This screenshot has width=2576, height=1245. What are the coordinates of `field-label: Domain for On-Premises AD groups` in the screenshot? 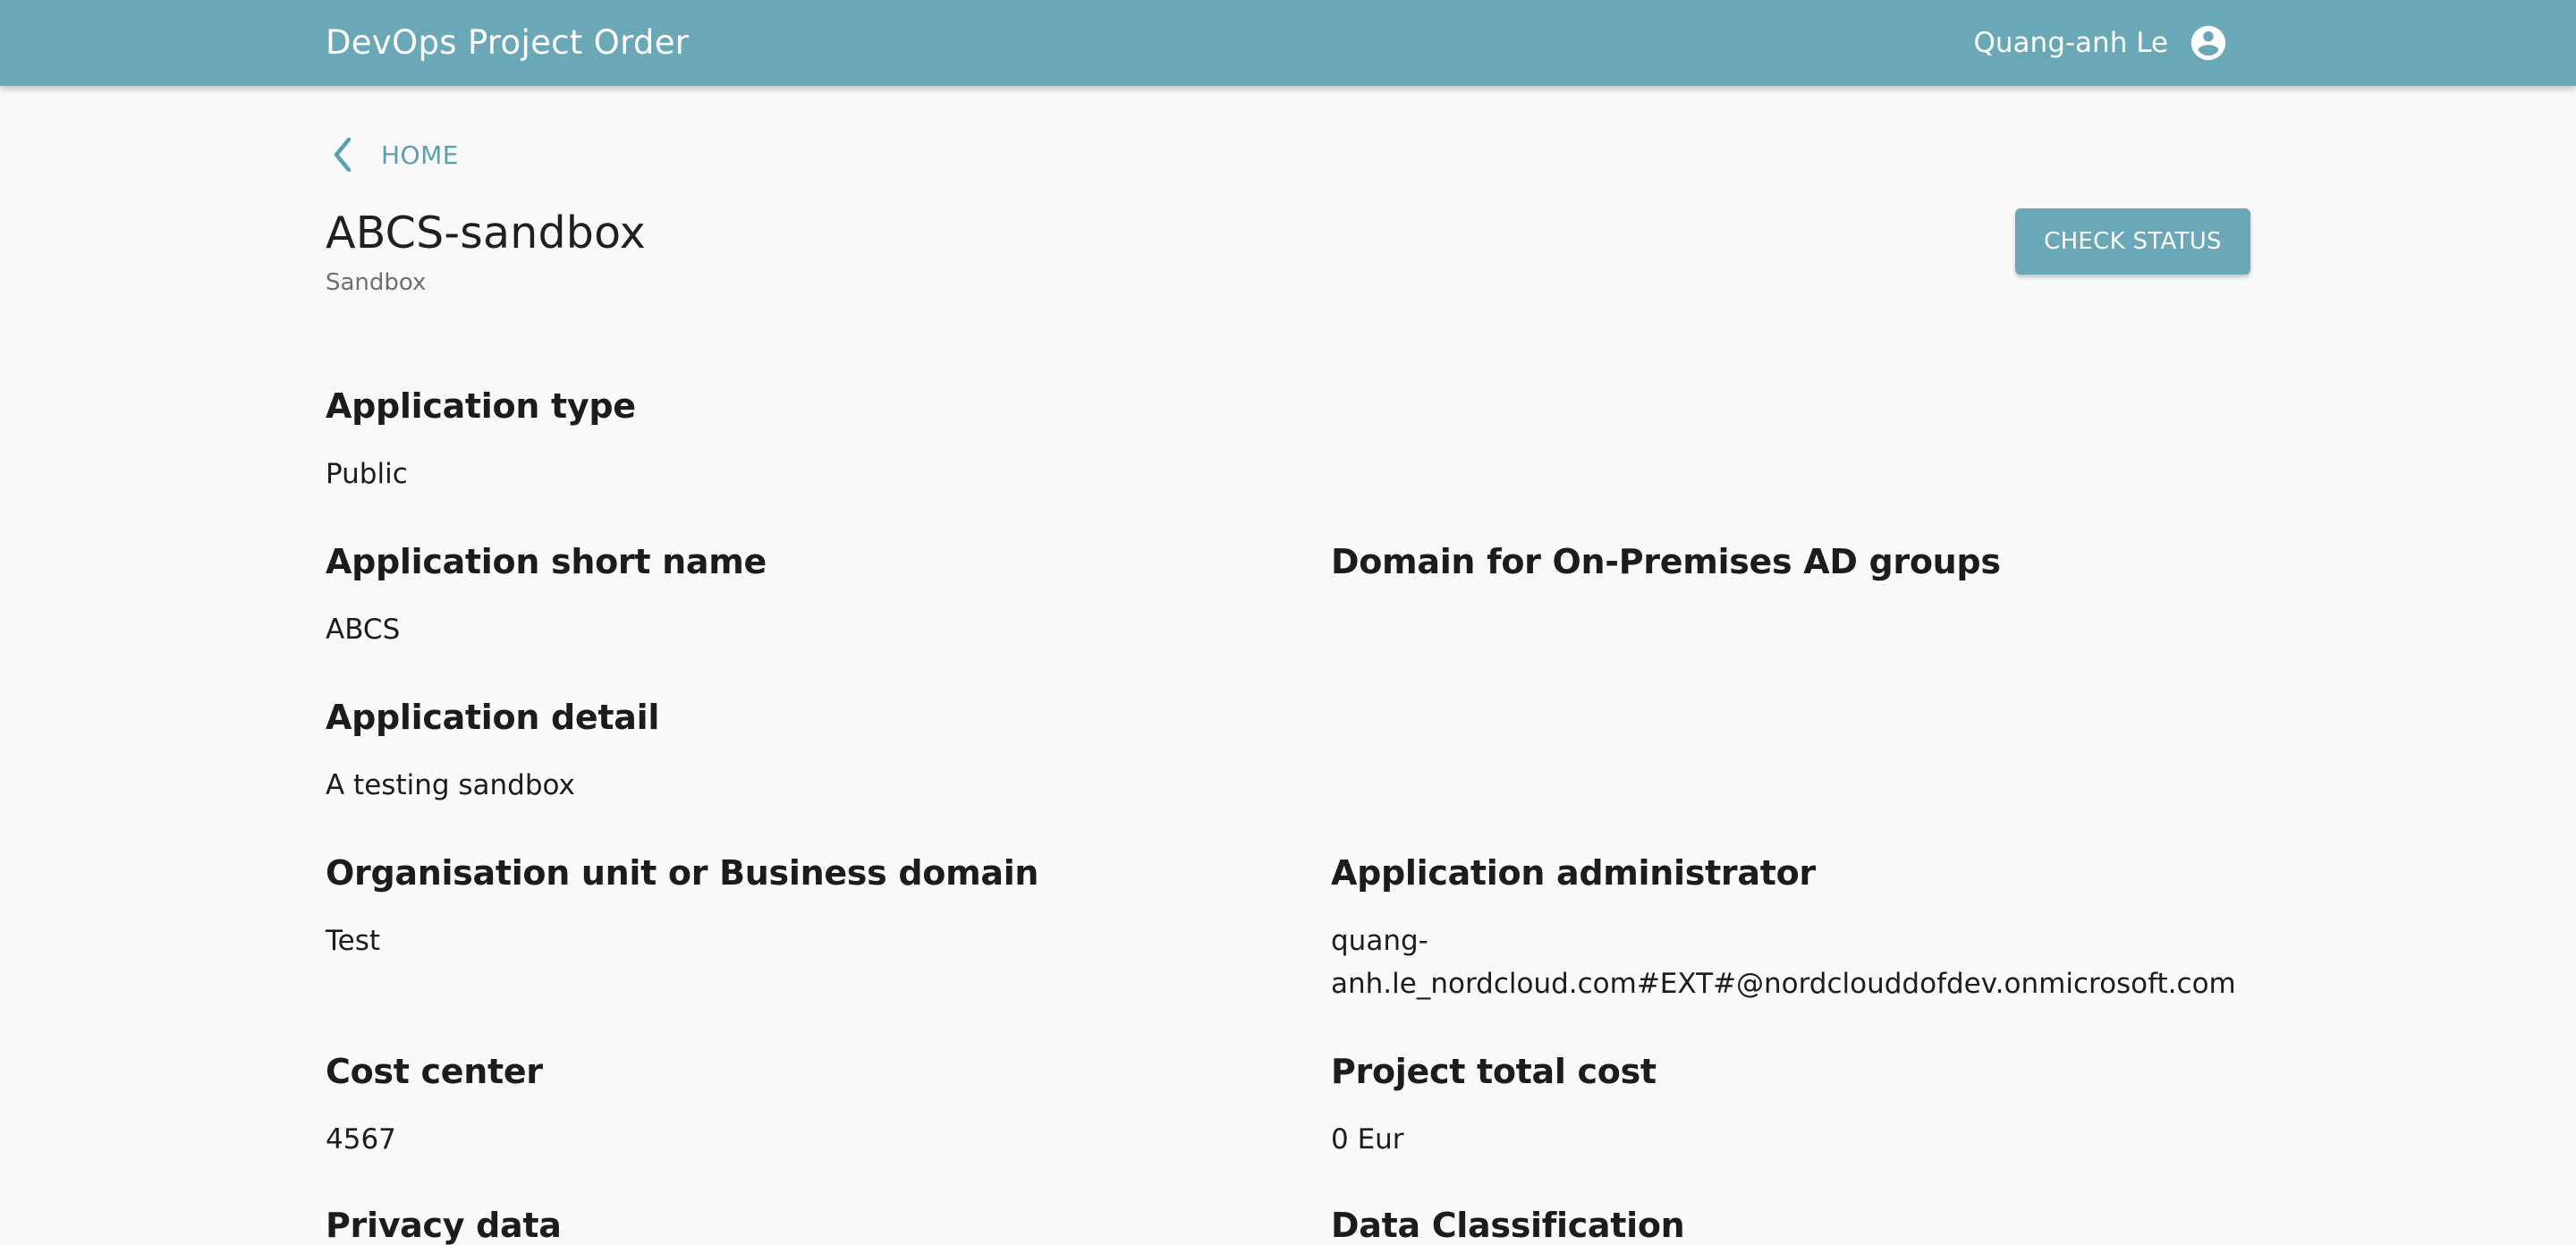 It's located at (1666, 561).